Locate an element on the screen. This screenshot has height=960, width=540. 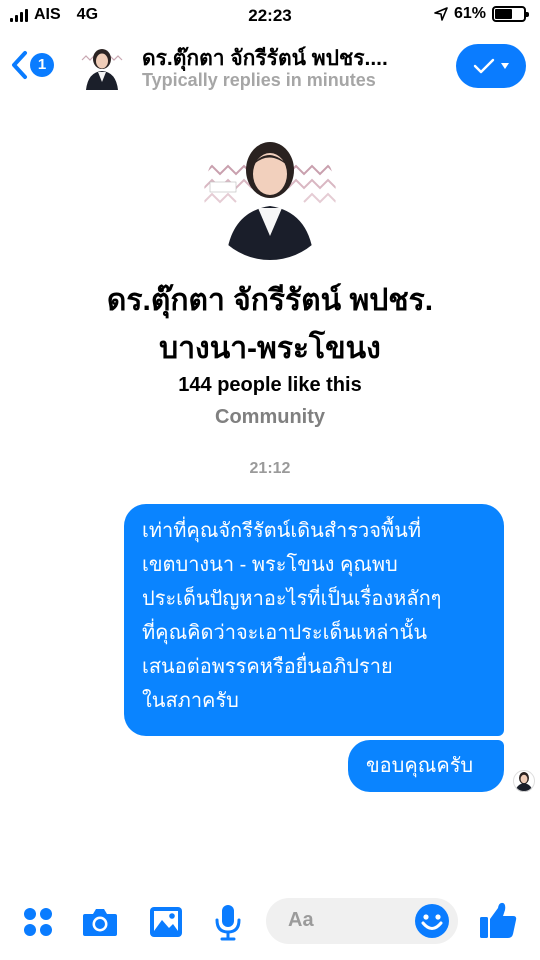
emoji-icon is located at coordinates (432, 921).